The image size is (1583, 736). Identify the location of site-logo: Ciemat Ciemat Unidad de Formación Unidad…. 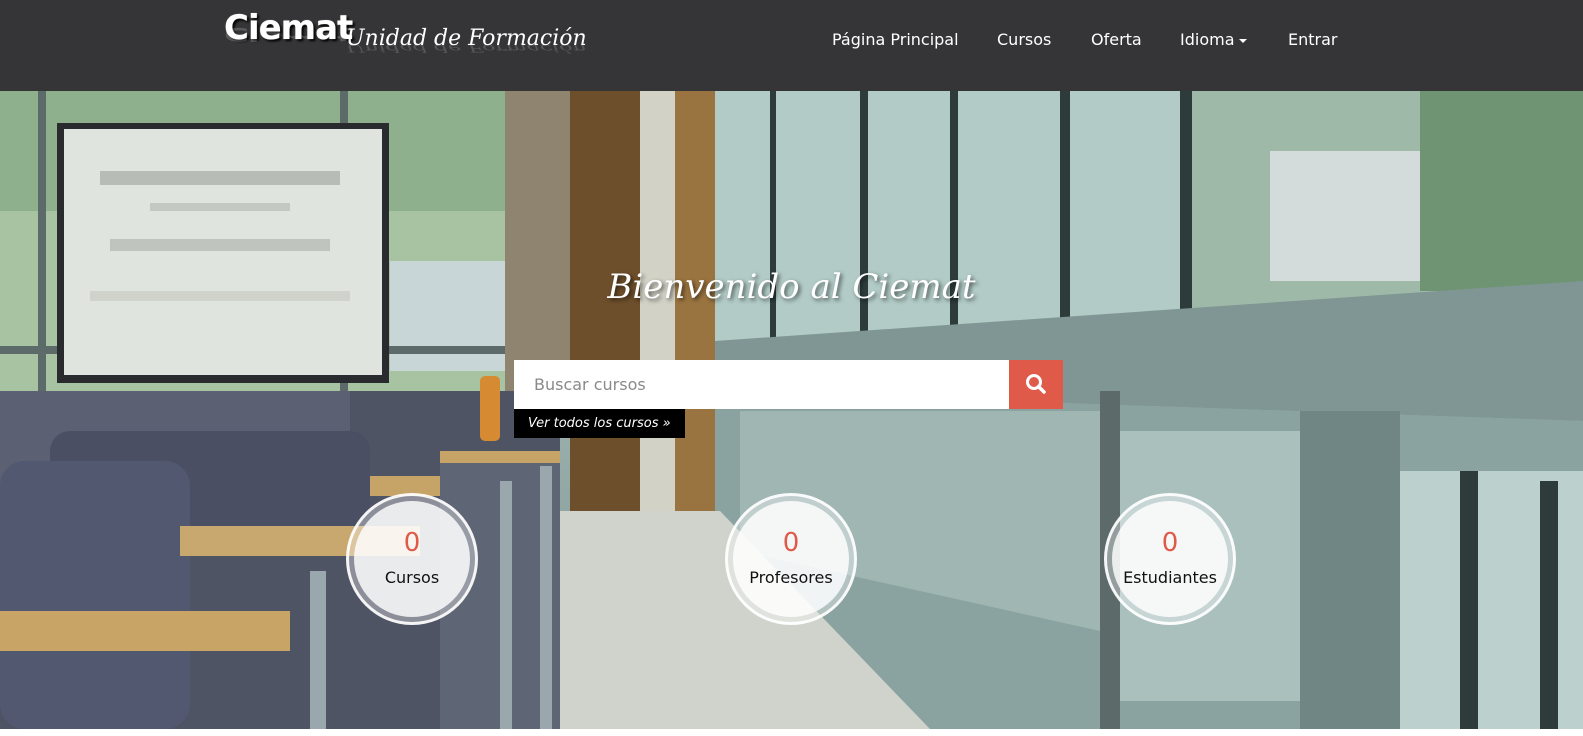
(405, 43).